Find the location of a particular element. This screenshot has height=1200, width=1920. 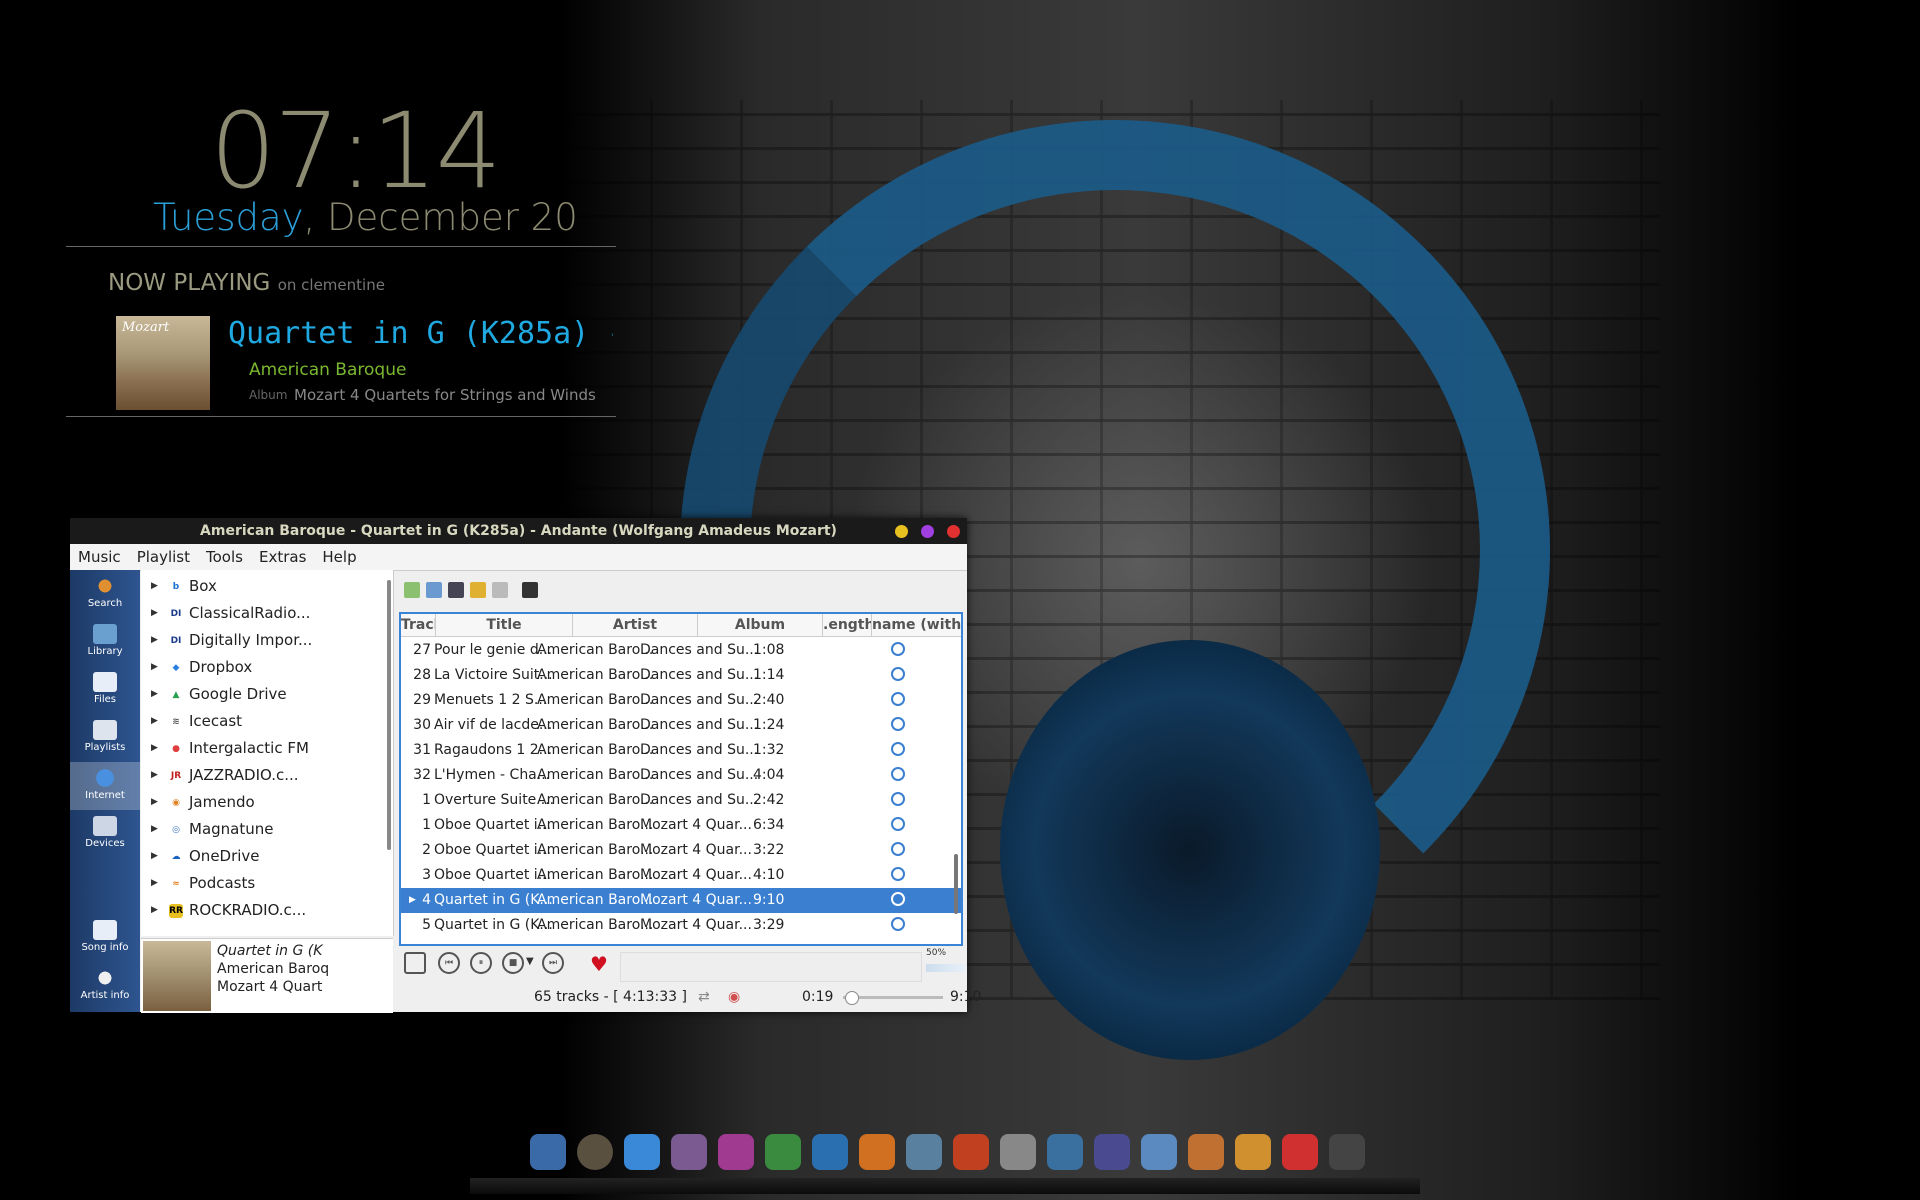

editor-icon is located at coordinates (1159, 1152).